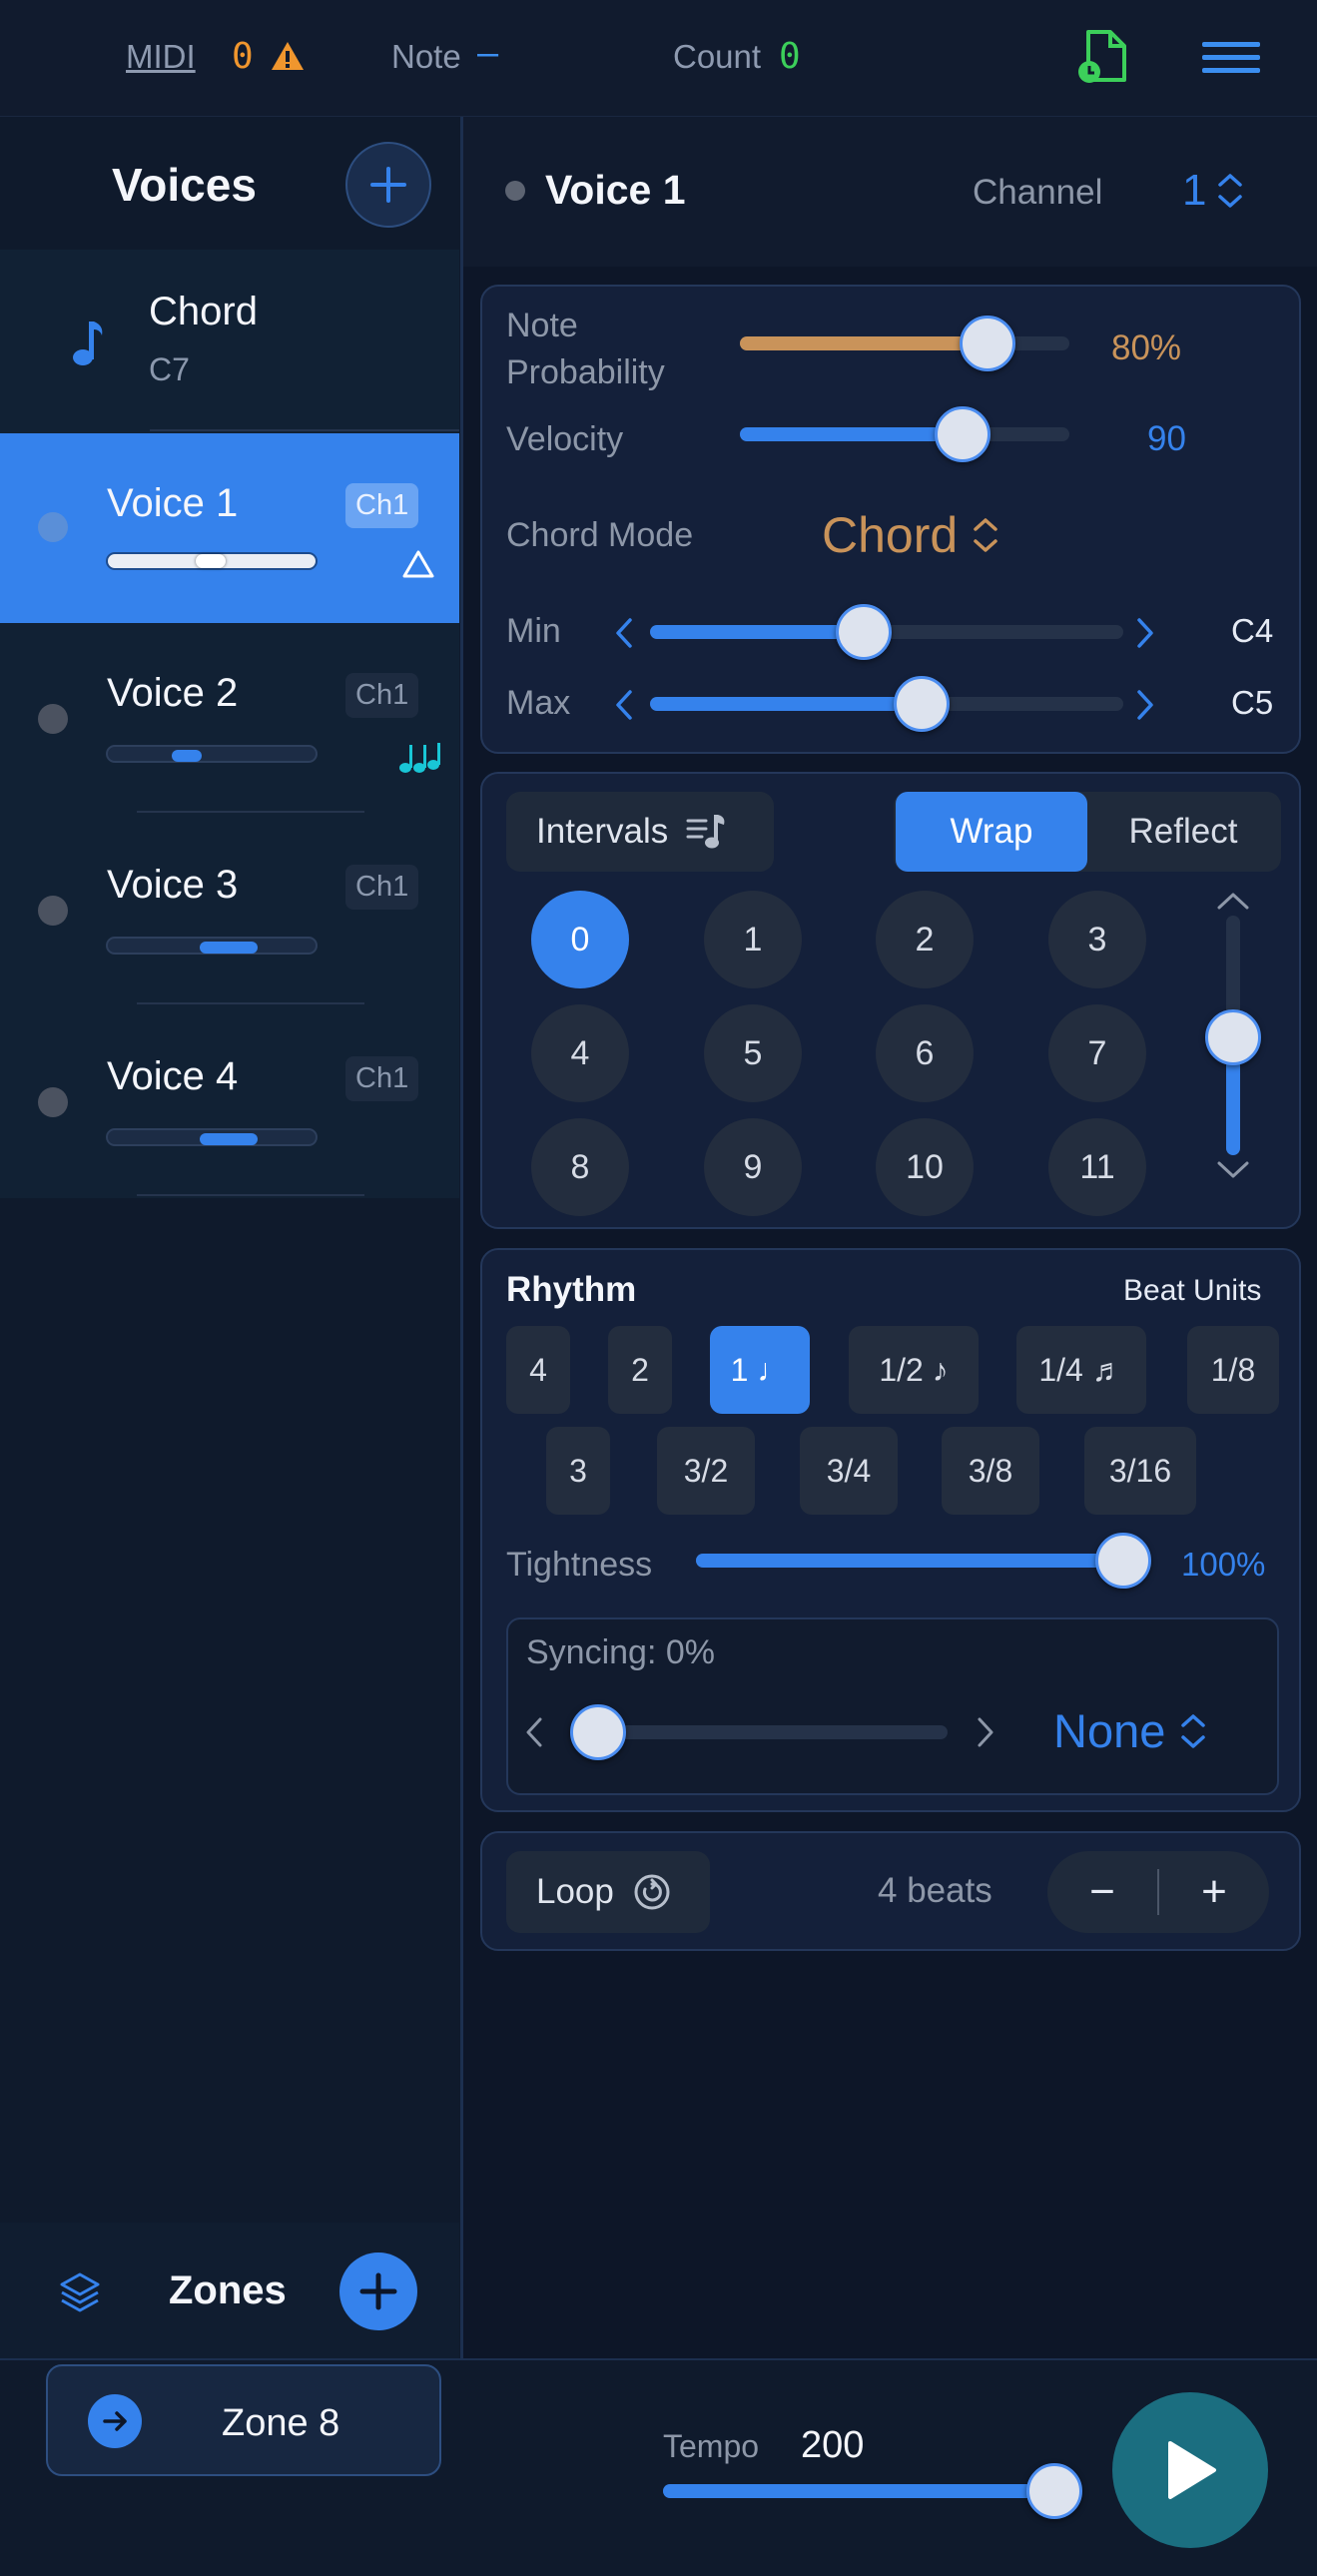  I want to click on tempo-thumb, so click(1054, 2491).